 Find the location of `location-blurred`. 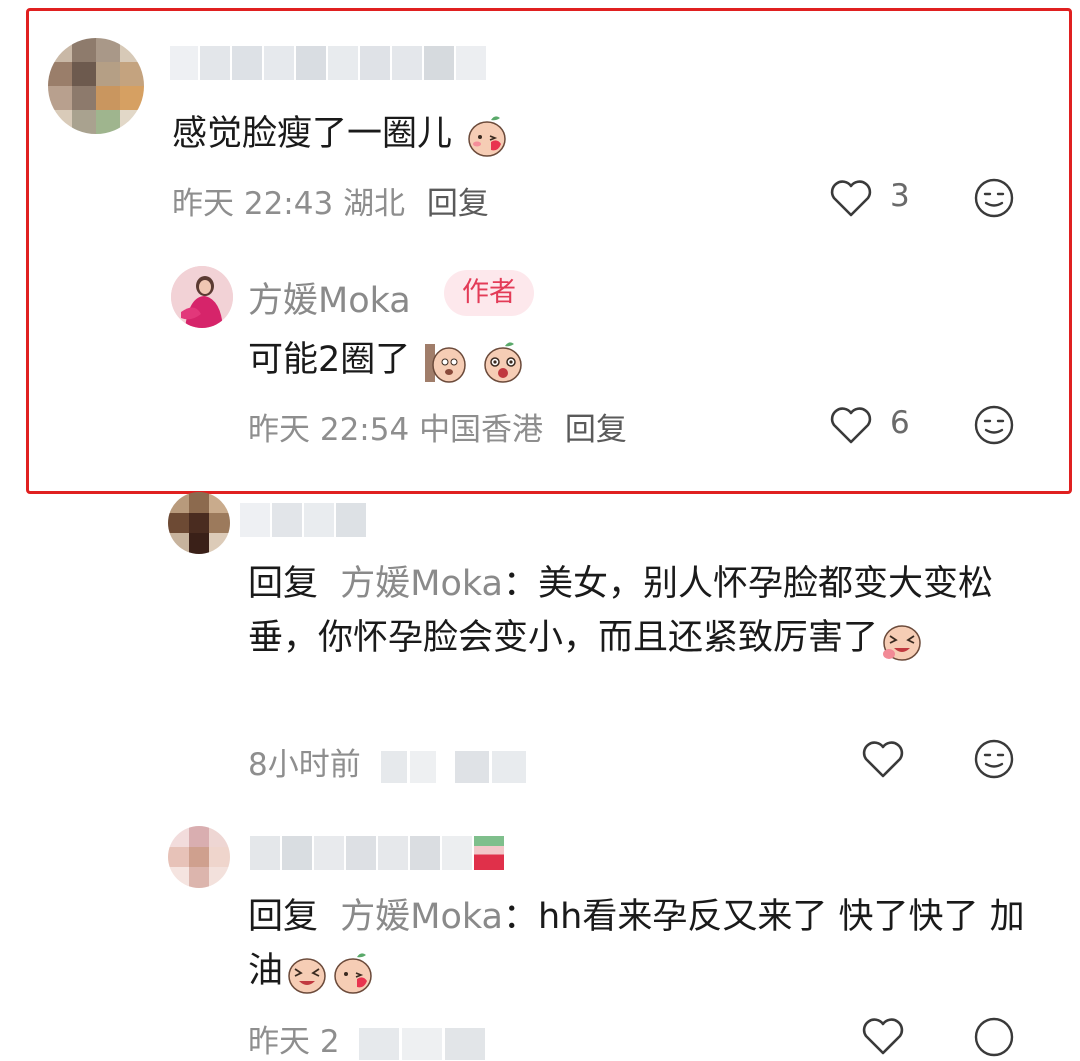

location-blurred is located at coordinates (408, 766).